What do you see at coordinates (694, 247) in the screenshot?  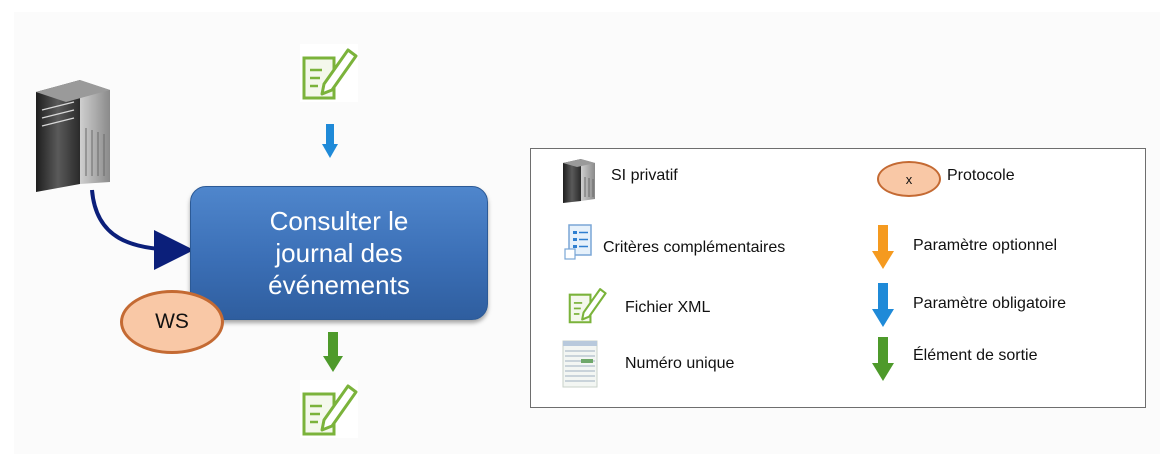 I see `legend-label-criteres: Critères complémentaires` at bounding box center [694, 247].